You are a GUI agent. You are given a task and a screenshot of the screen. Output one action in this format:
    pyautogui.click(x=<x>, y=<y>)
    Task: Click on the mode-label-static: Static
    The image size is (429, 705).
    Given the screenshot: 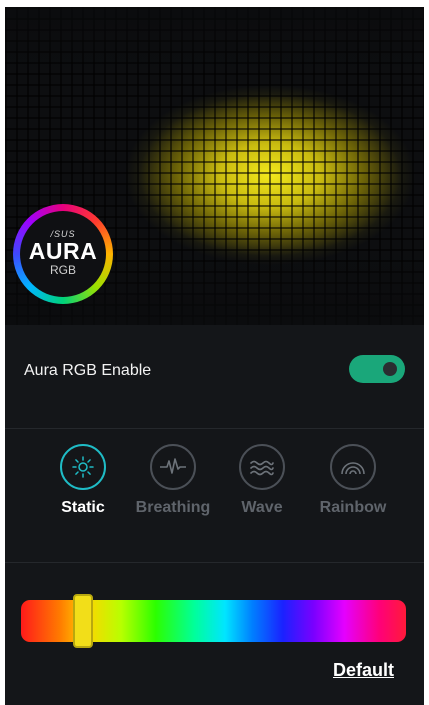 What is the action you would take?
    pyautogui.click(x=83, y=507)
    